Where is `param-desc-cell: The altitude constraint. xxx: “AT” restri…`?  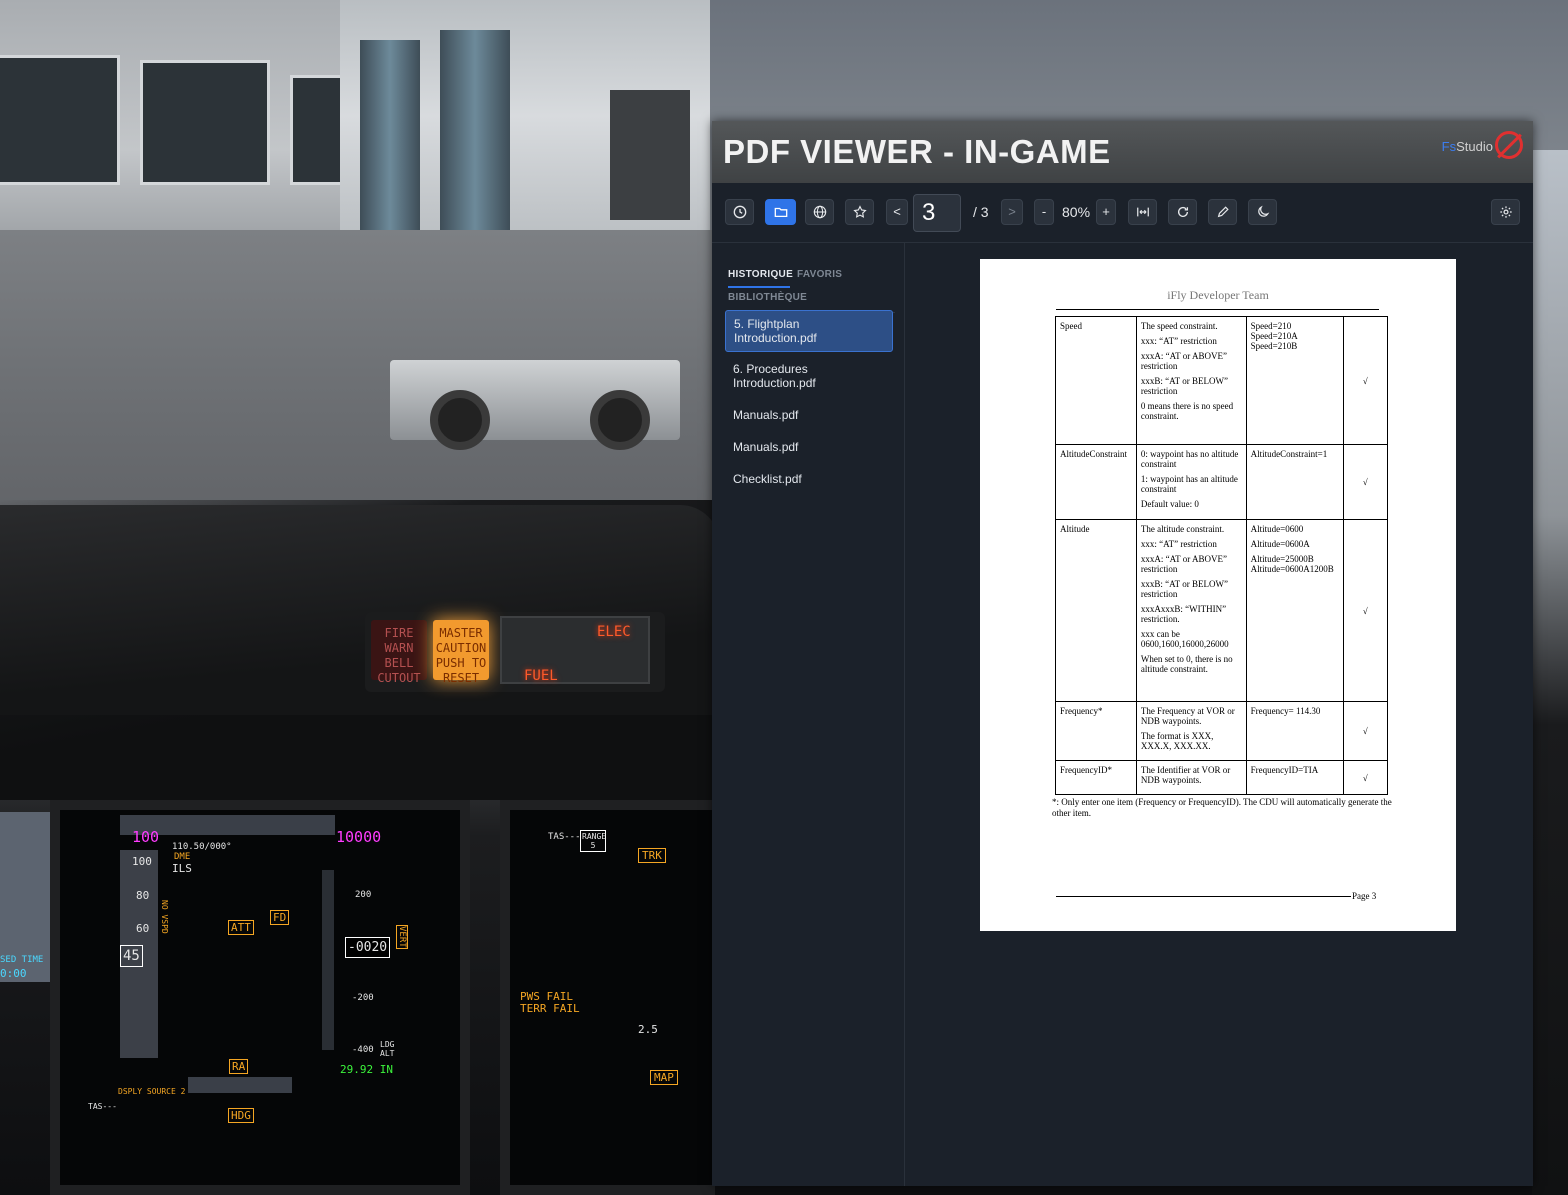 param-desc-cell: The altitude constraint. xxx: “AT” restri… is located at coordinates (1191, 610).